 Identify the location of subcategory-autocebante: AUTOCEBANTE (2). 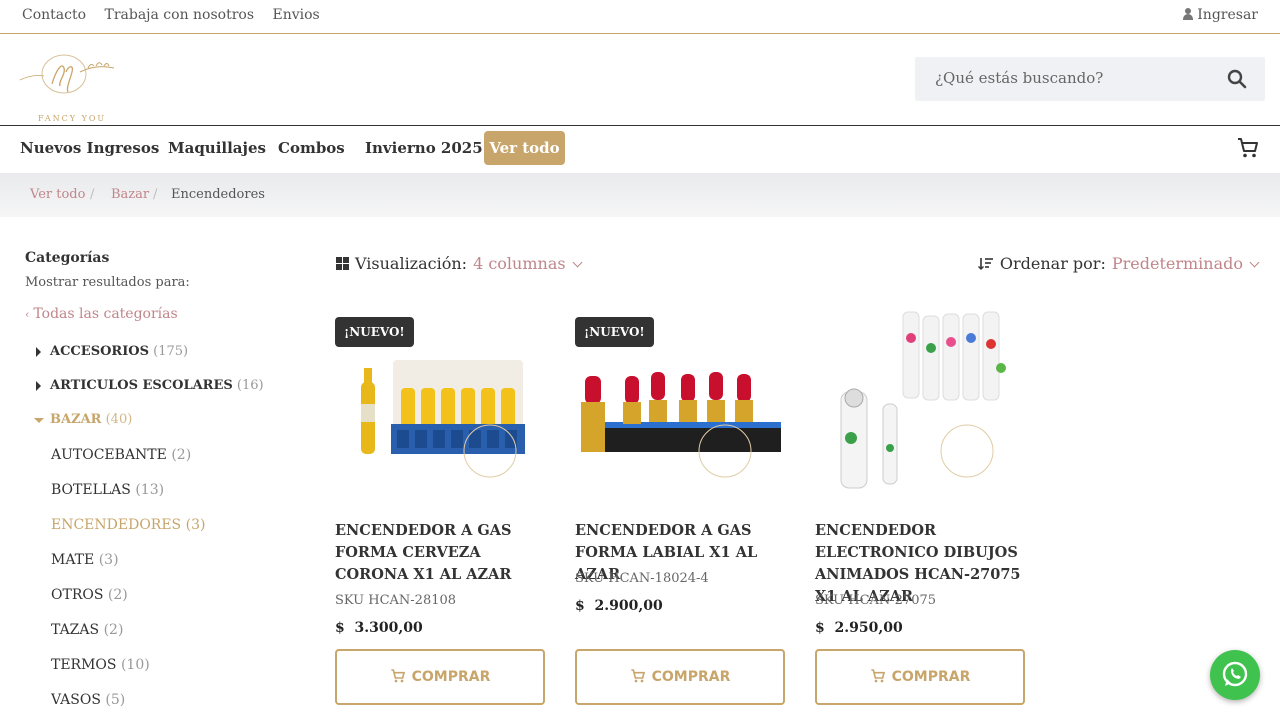
(121, 455).